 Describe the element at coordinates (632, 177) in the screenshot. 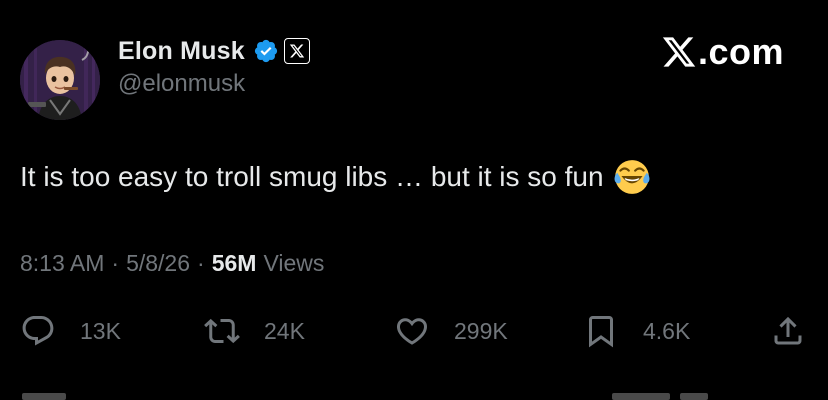

I see `tears-of-joy-emoji-icon` at that location.